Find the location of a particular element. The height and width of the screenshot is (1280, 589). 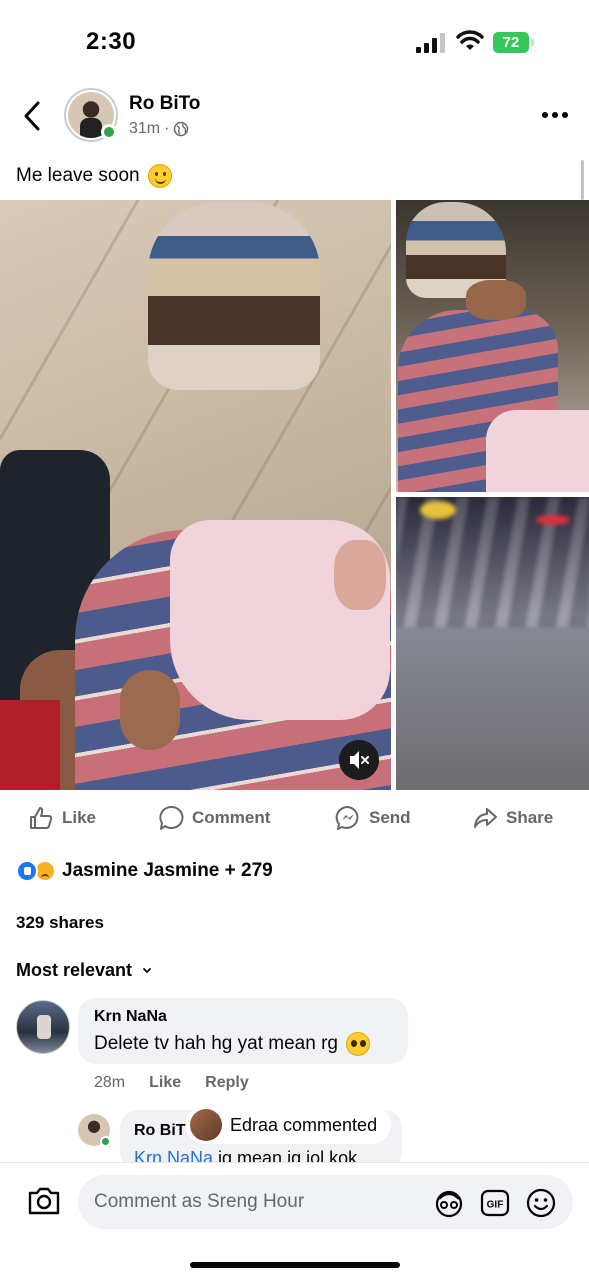

share-label: Share is located at coordinates (530, 817).